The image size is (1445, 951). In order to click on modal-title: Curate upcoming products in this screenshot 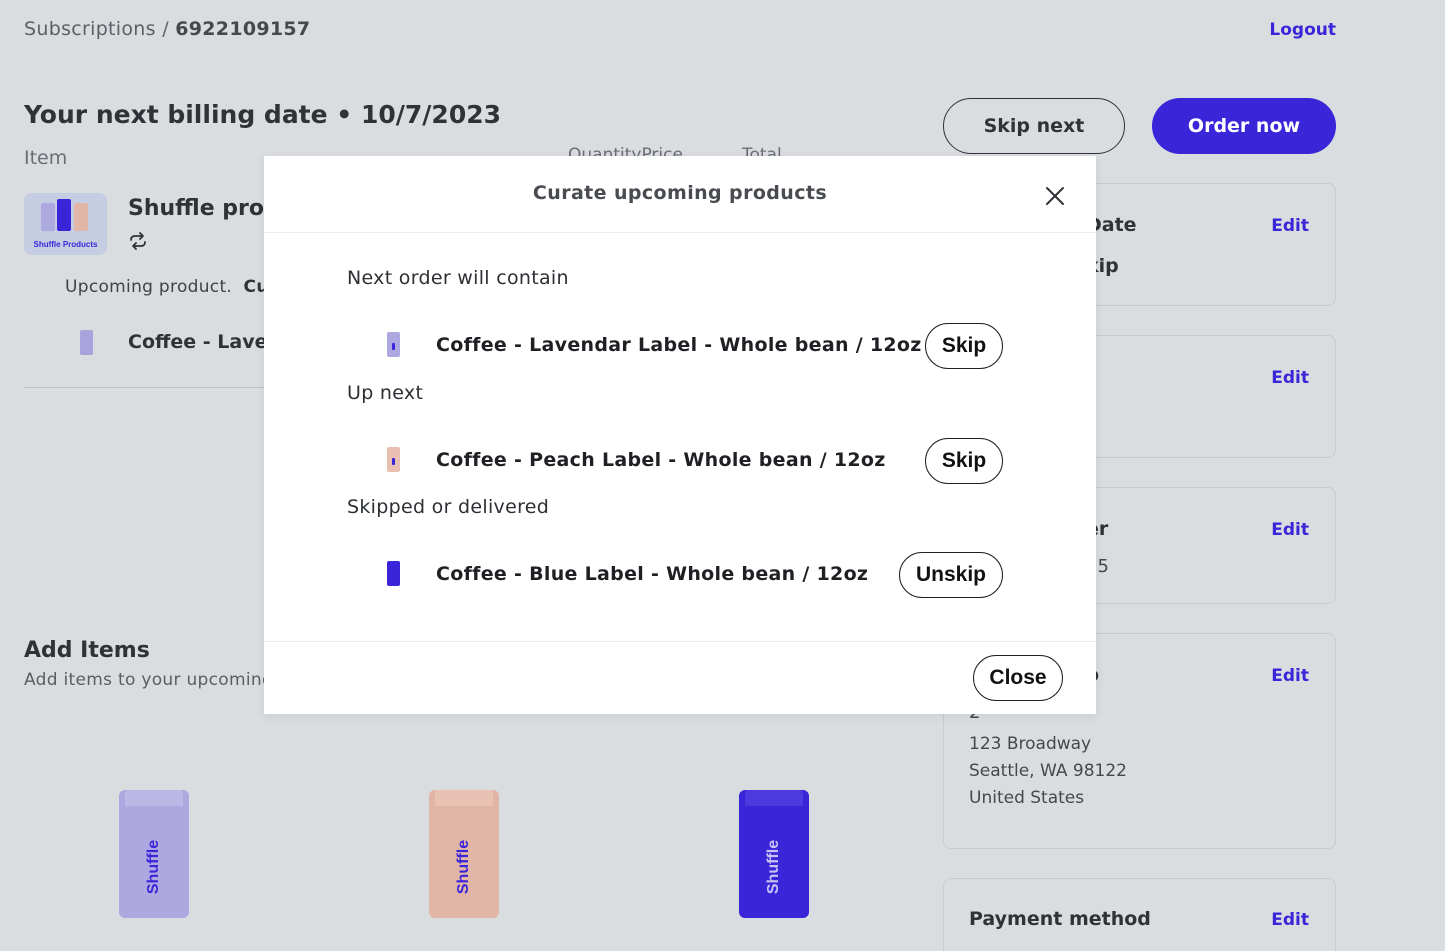, I will do `click(680, 193)`.